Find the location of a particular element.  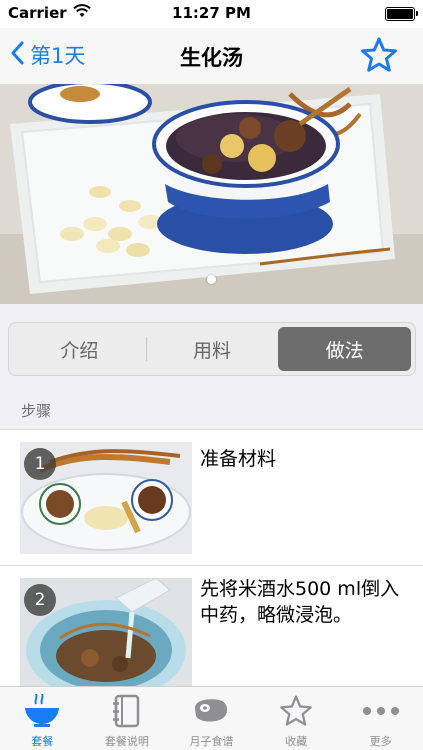

step-description: 先将米酒水500 ml倒入中药，略微浸泡。 is located at coordinates (300, 602).